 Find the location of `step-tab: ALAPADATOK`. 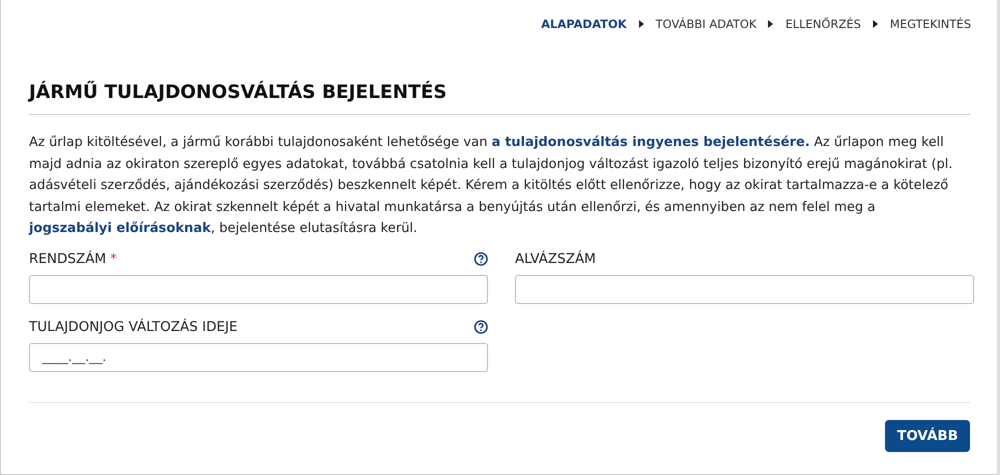

step-tab: ALAPADATOK is located at coordinates (584, 24).